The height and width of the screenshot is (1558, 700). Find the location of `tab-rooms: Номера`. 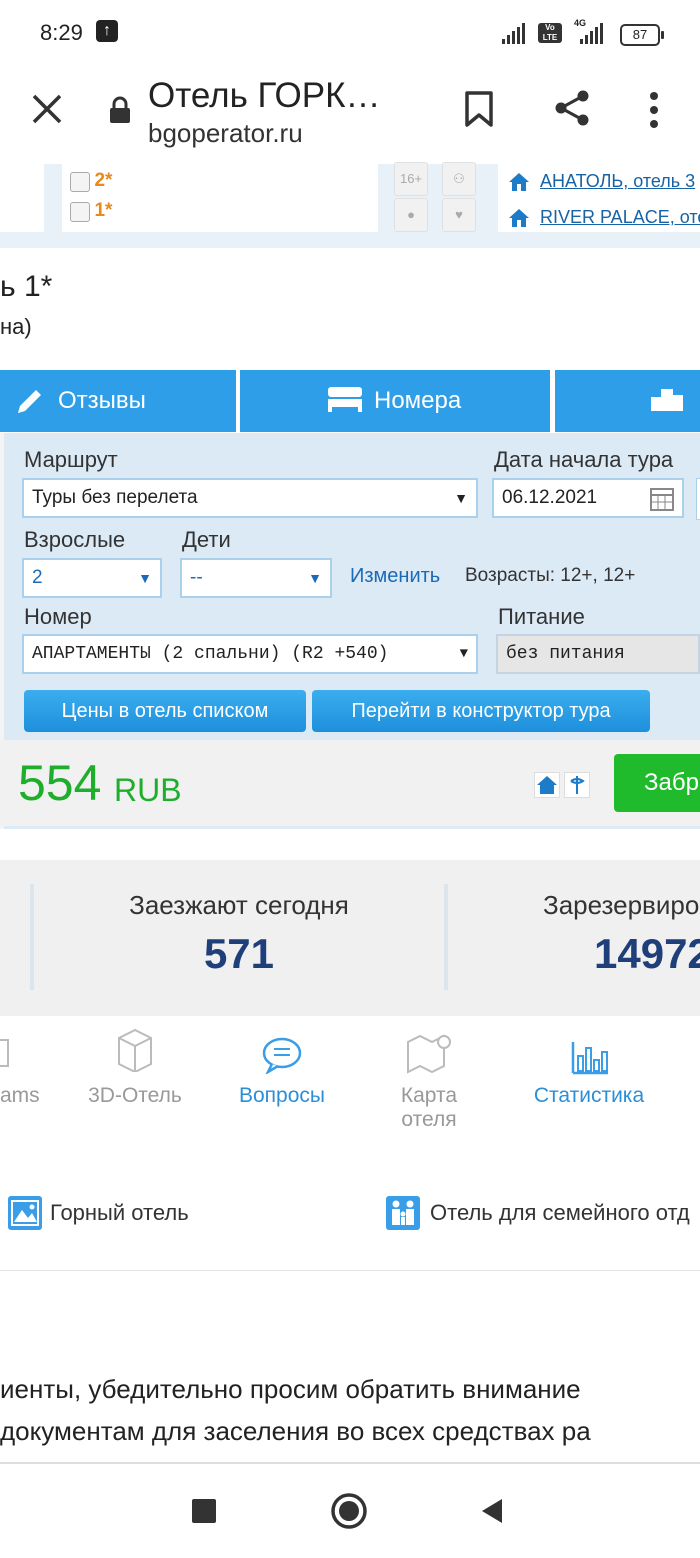

tab-rooms: Номера is located at coordinates (395, 401).